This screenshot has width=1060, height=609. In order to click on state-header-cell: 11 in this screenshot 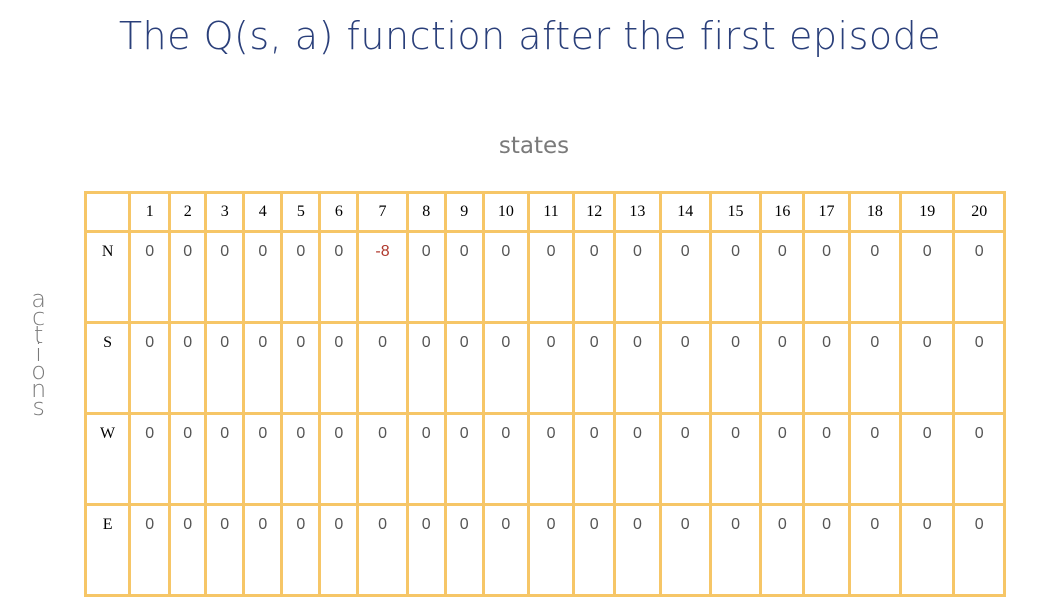, I will do `click(551, 212)`.